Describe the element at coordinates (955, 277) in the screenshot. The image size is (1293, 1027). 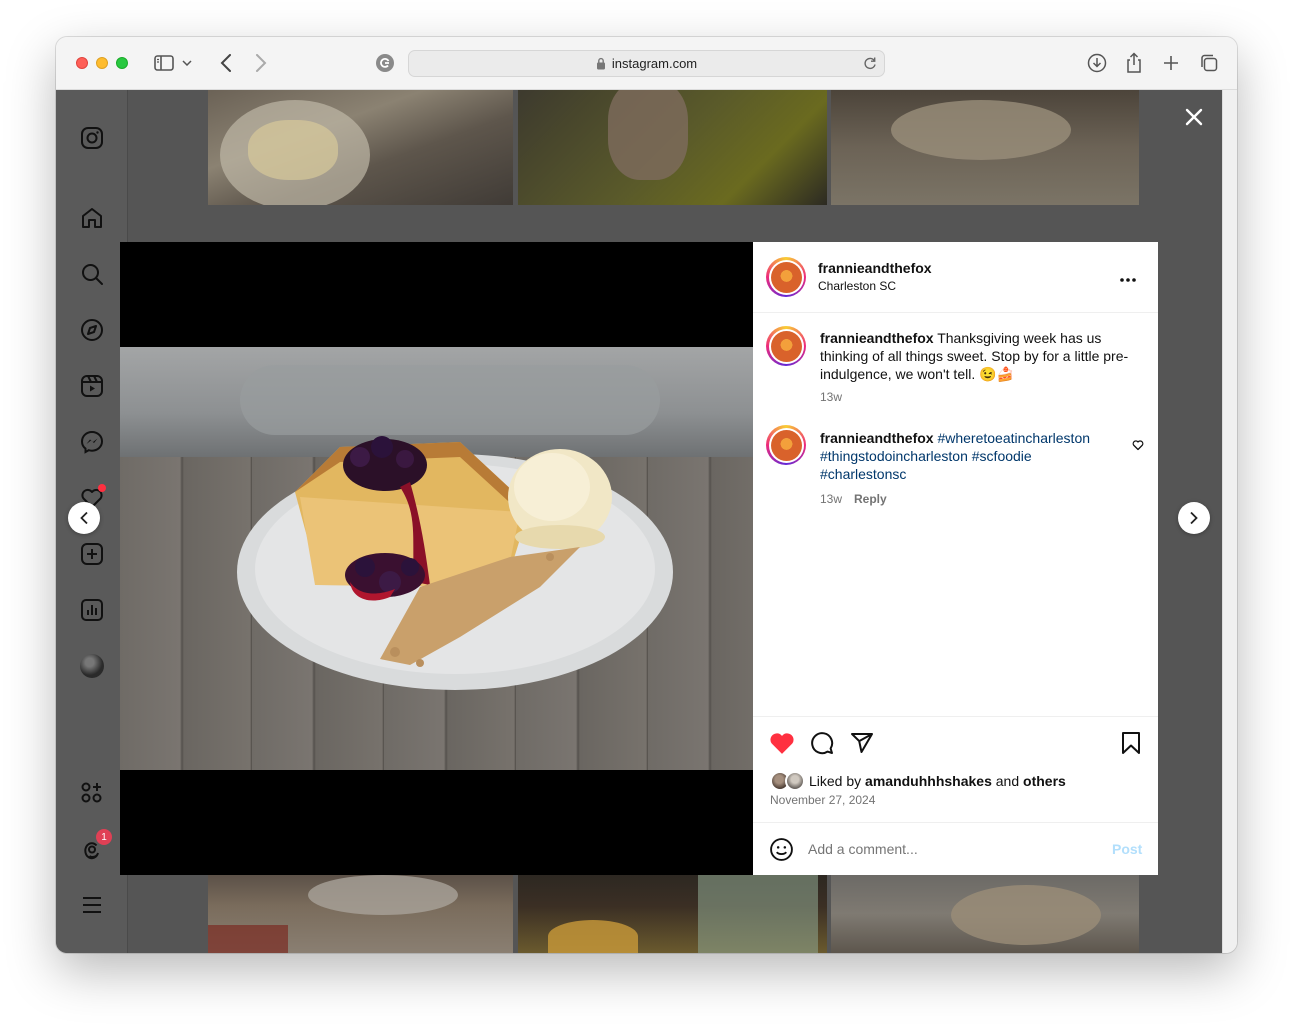
I see `post-header: frannieandthefox Charleston SC` at that location.